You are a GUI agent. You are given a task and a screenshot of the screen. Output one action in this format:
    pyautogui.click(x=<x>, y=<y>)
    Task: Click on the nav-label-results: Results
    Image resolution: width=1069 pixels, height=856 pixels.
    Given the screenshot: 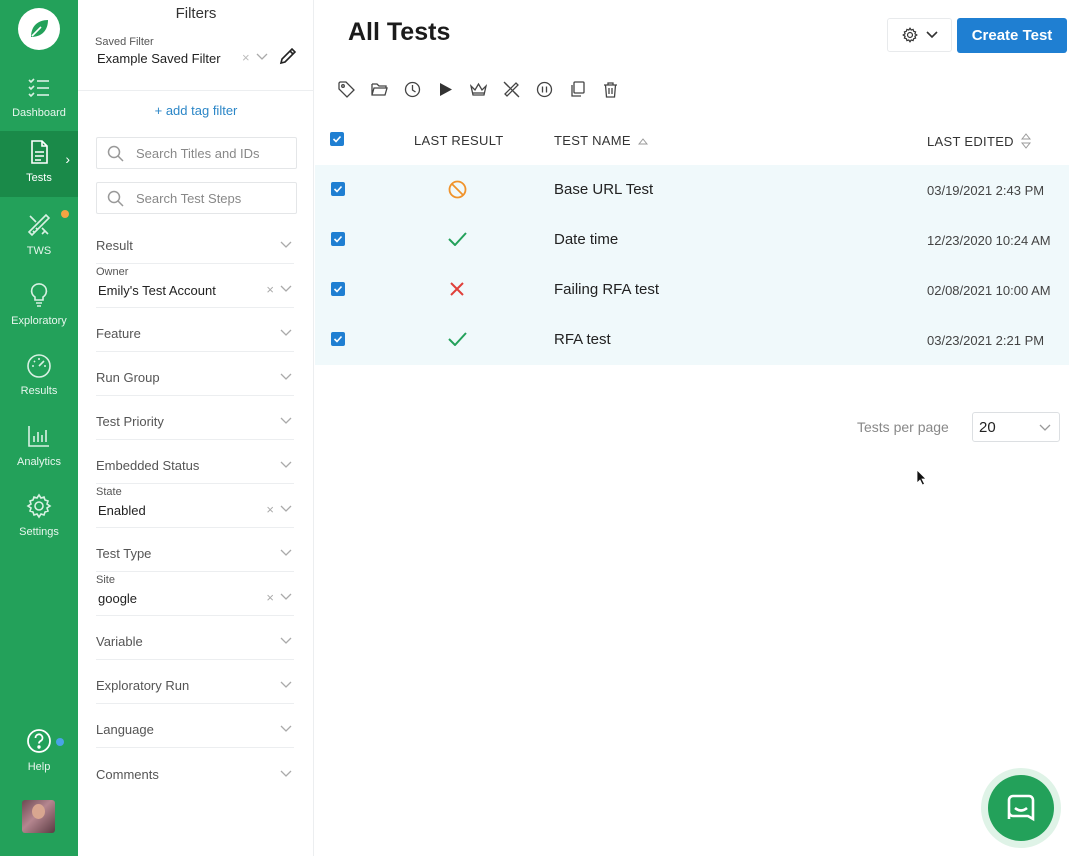 What is the action you would take?
    pyautogui.click(x=39, y=391)
    